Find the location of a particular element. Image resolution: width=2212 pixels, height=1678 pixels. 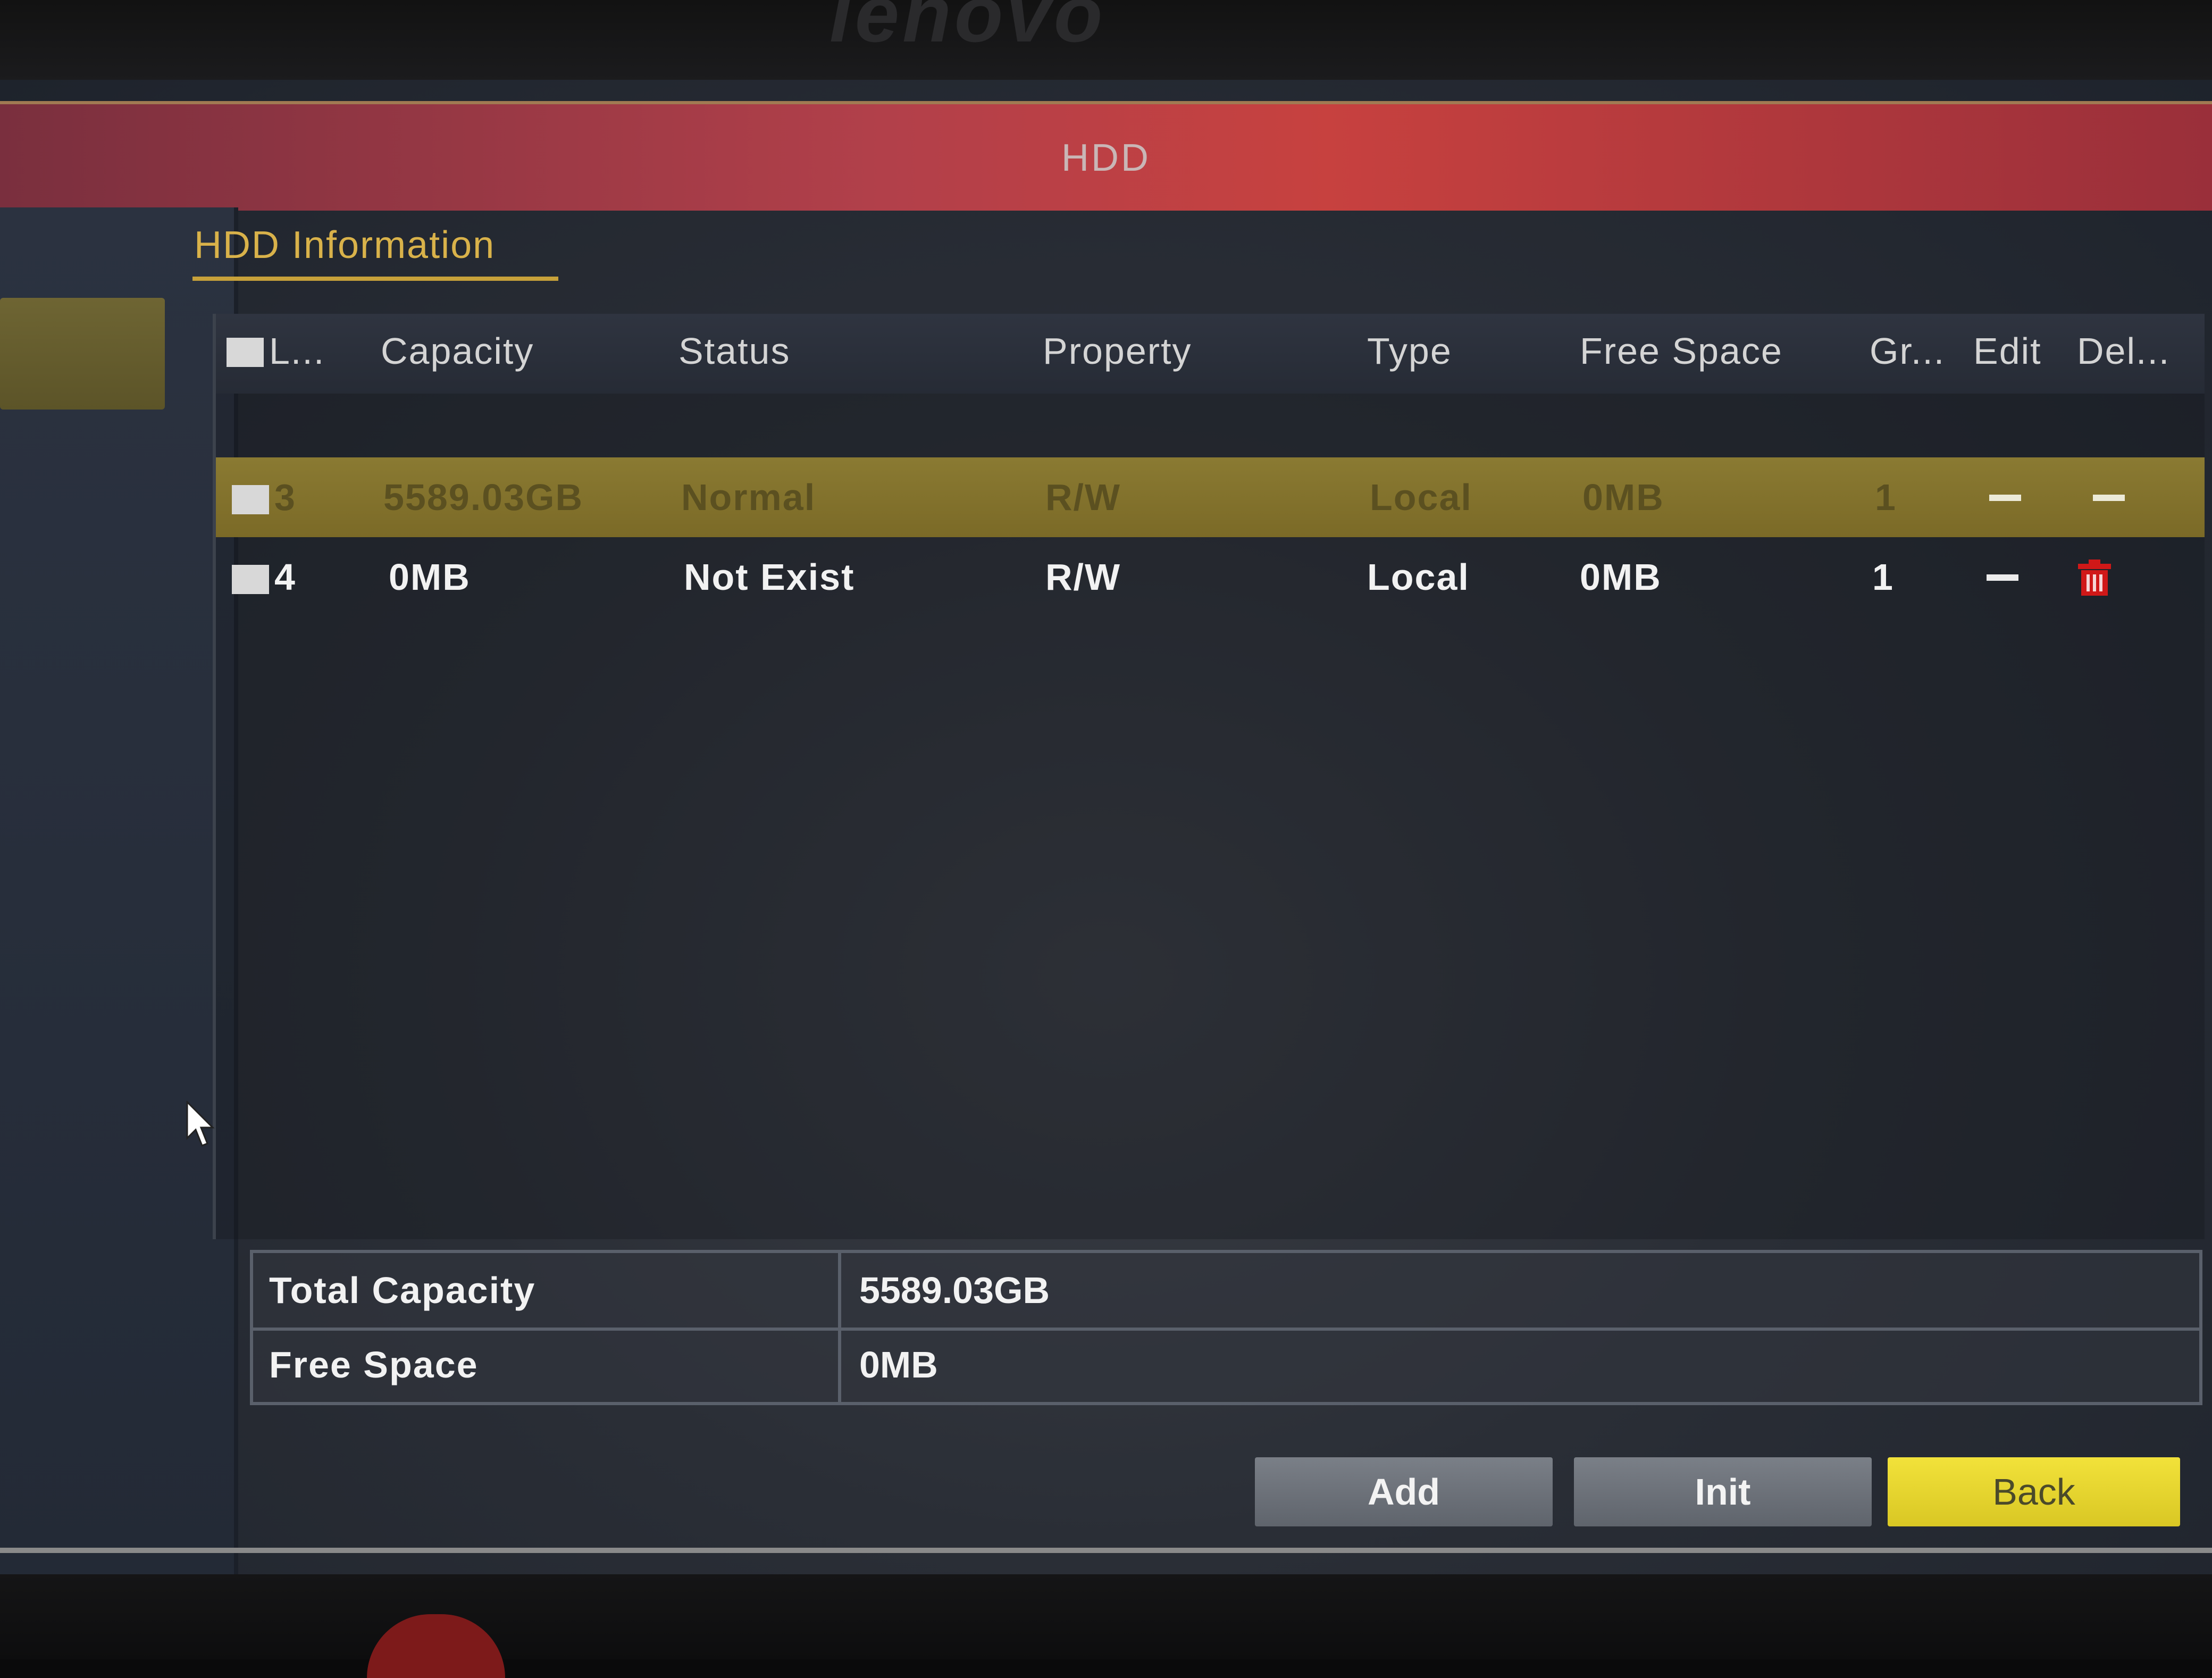

red-sticker is located at coordinates (436, 1646).